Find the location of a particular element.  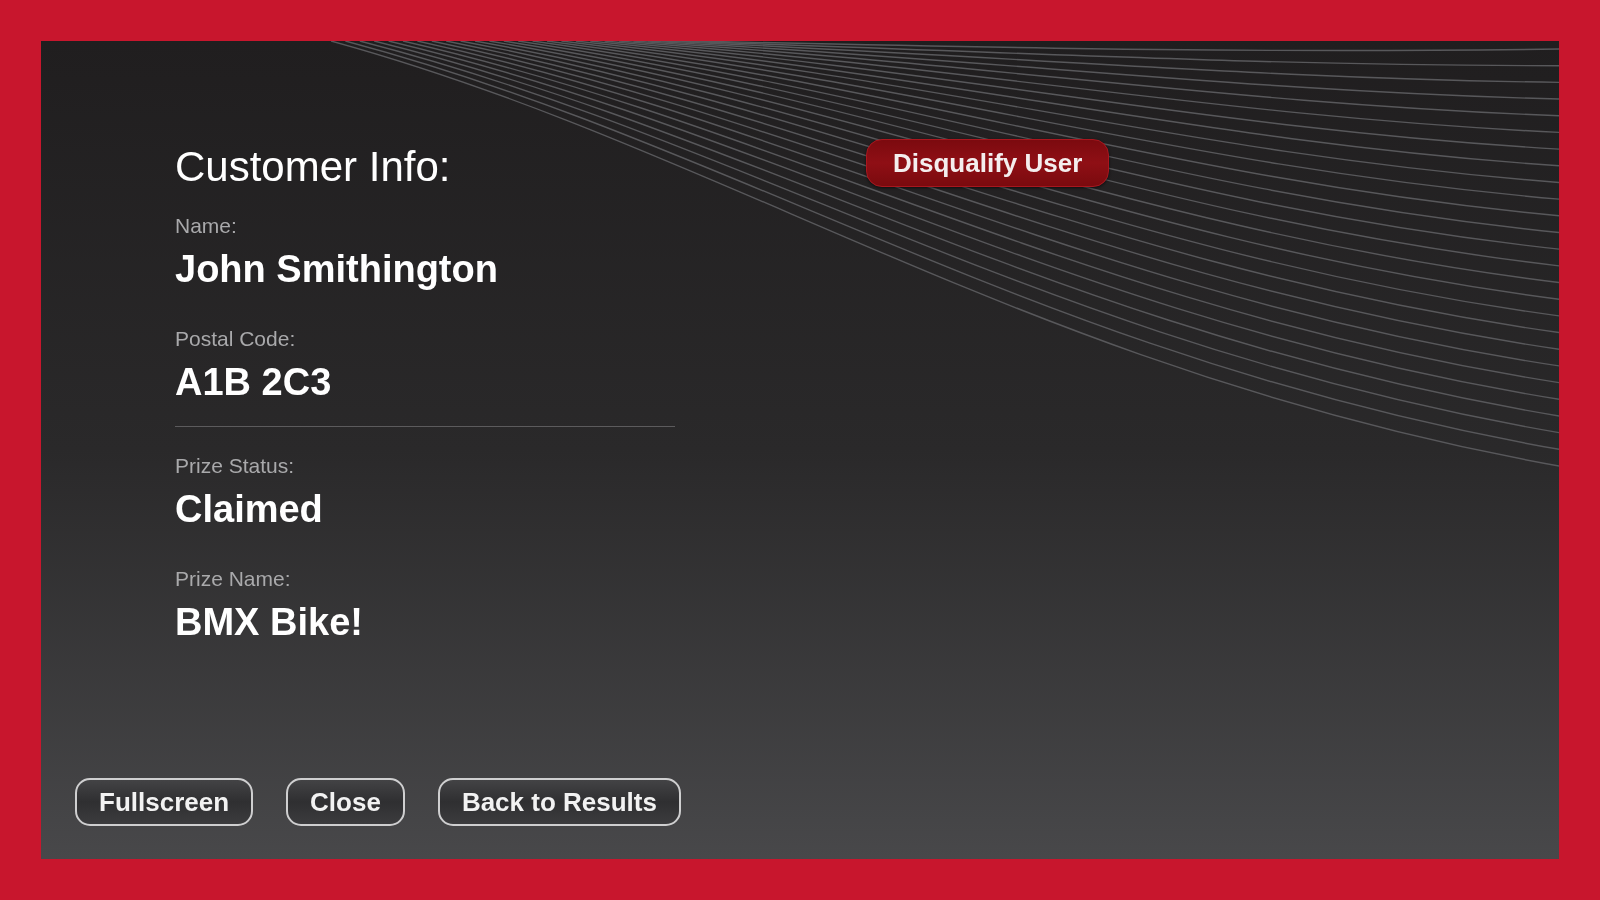

field-value: BMX Bike! is located at coordinates (269, 622).